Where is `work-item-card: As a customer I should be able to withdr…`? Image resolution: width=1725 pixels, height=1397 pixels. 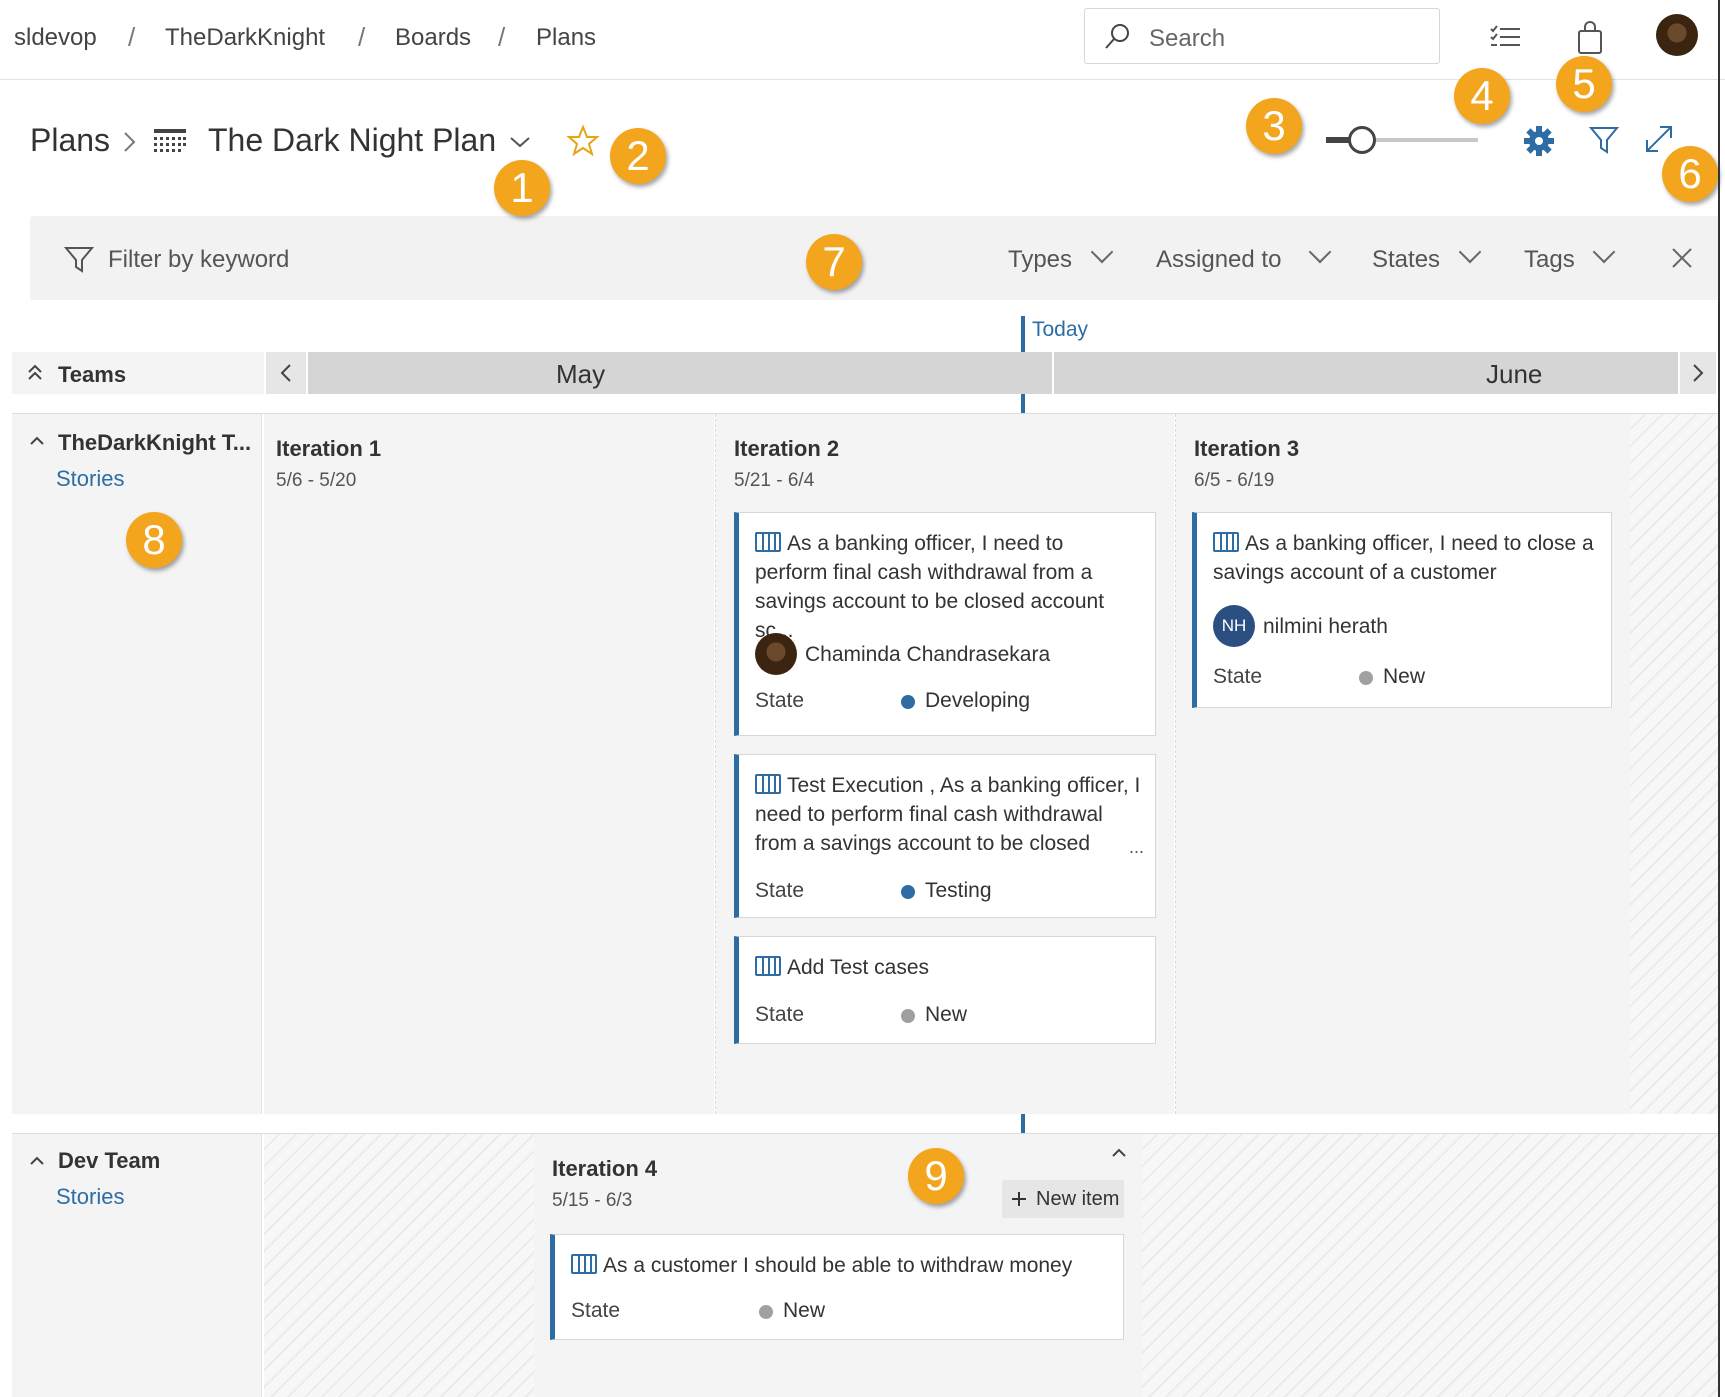 work-item-card: As a customer I should be able to withdr… is located at coordinates (837, 1287).